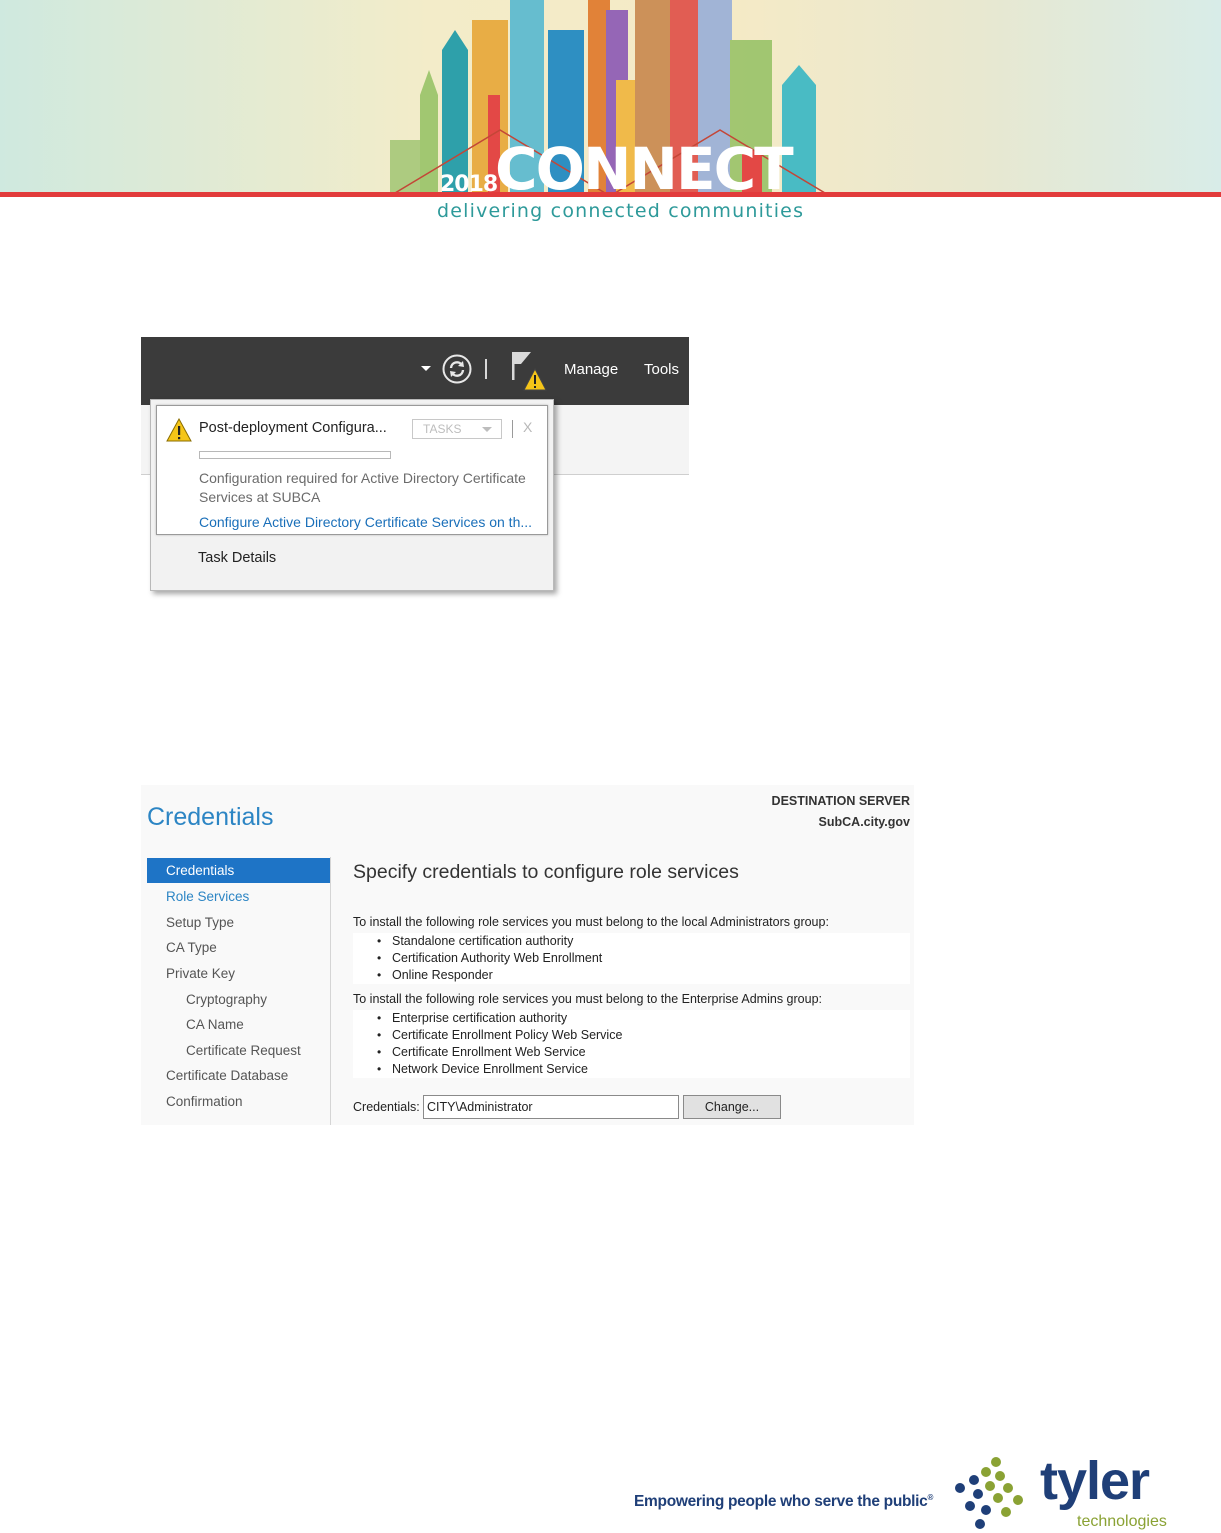 The image size is (1221, 1533). I want to click on manage-menu: Manage, so click(591, 369).